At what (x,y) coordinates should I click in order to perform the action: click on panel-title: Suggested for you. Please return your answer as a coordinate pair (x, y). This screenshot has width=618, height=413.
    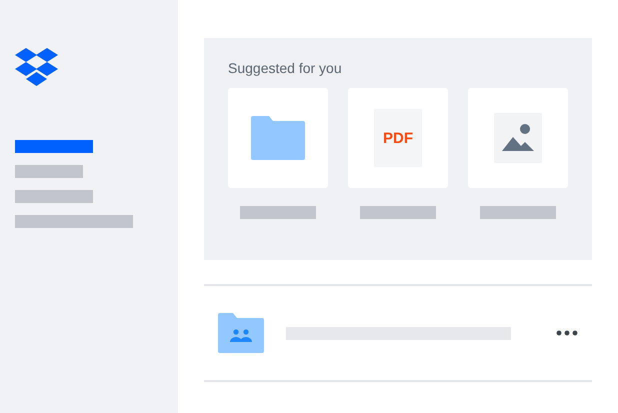
    Looking at the image, I should click on (285, 68).